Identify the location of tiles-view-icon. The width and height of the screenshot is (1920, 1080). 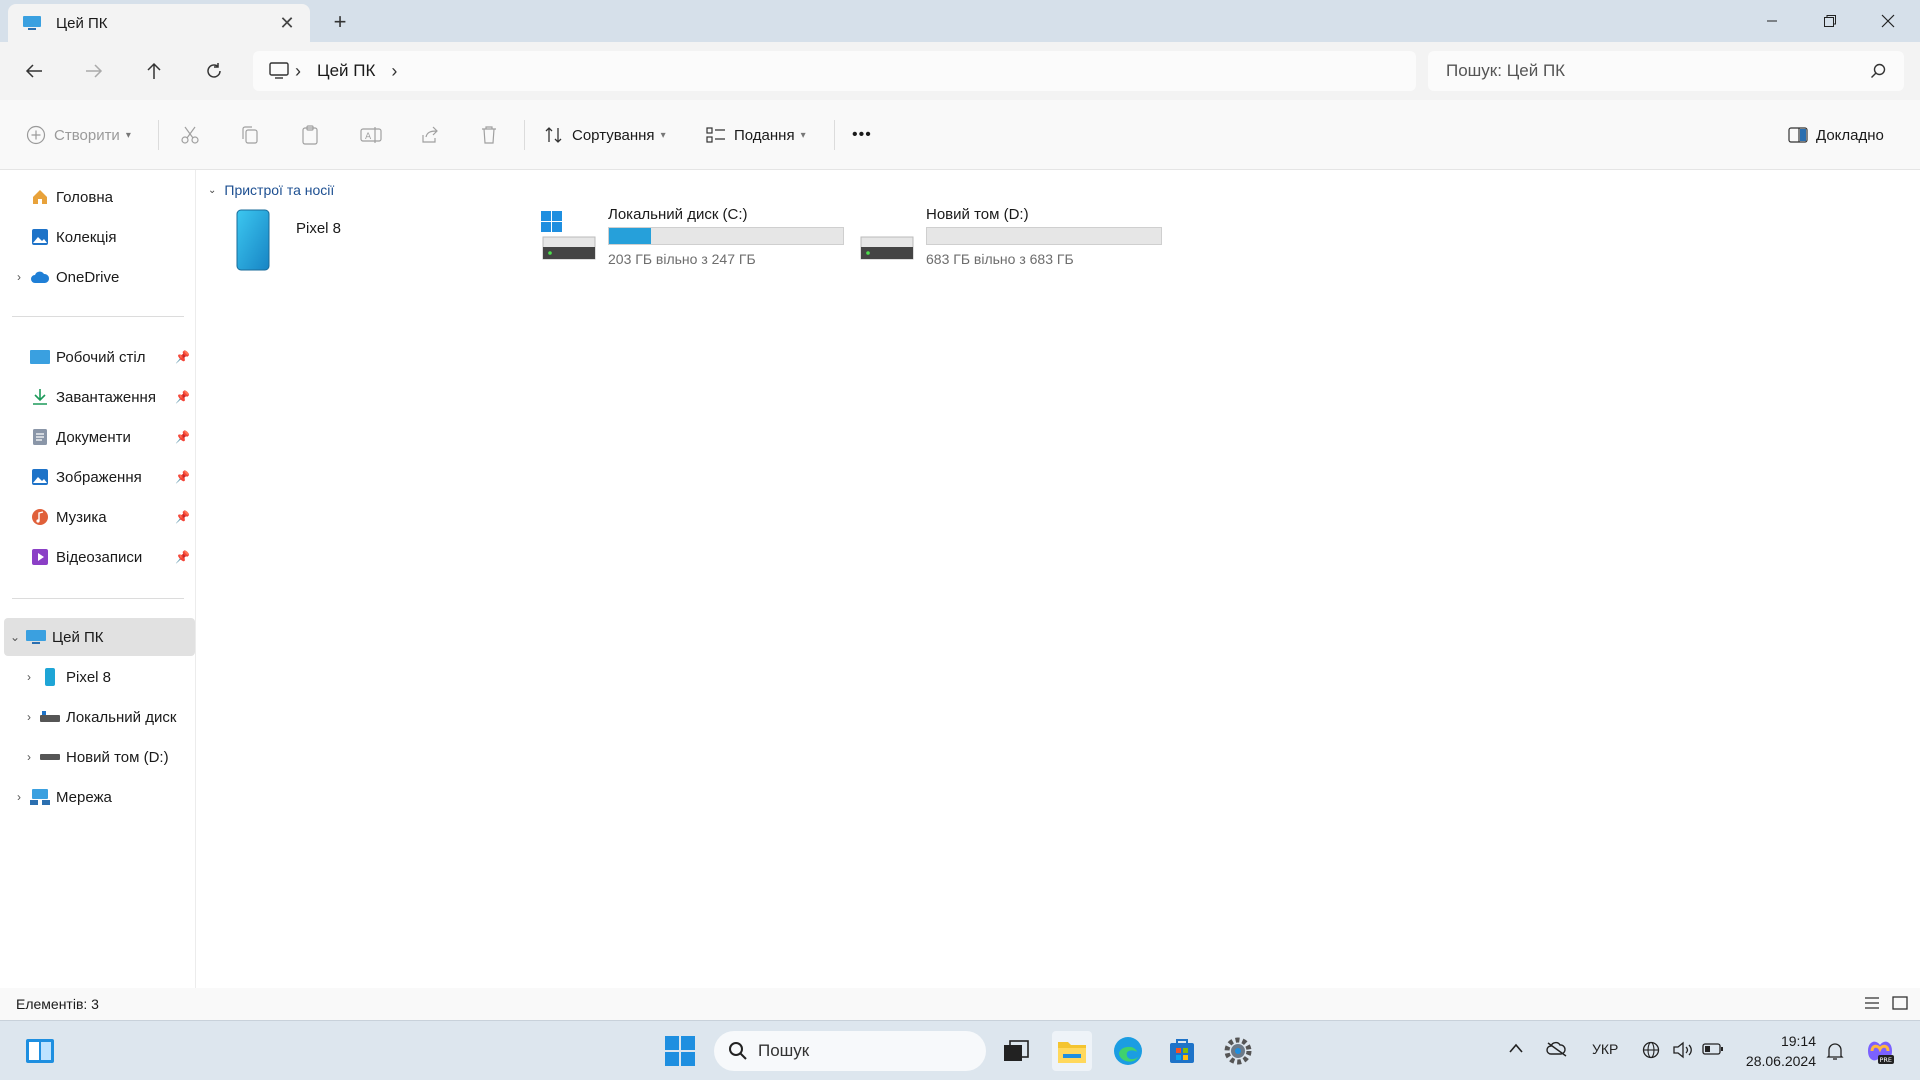
(1900, 1003).